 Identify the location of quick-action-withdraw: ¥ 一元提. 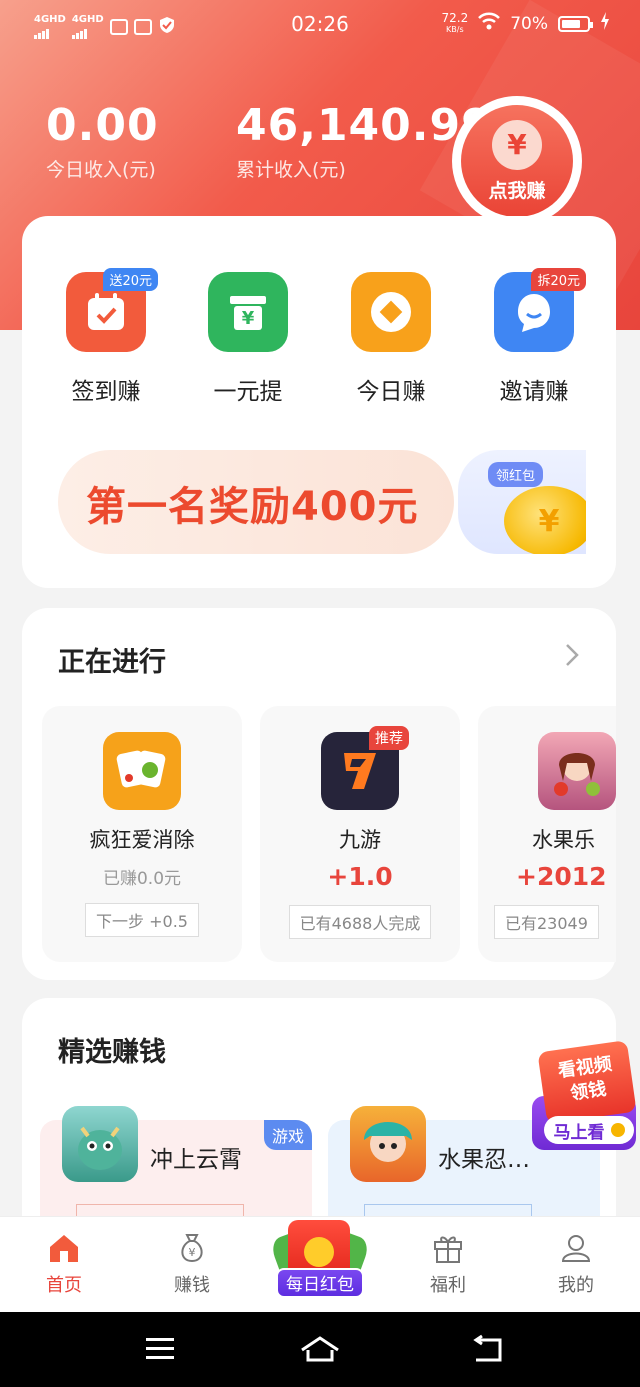
(248, 339).